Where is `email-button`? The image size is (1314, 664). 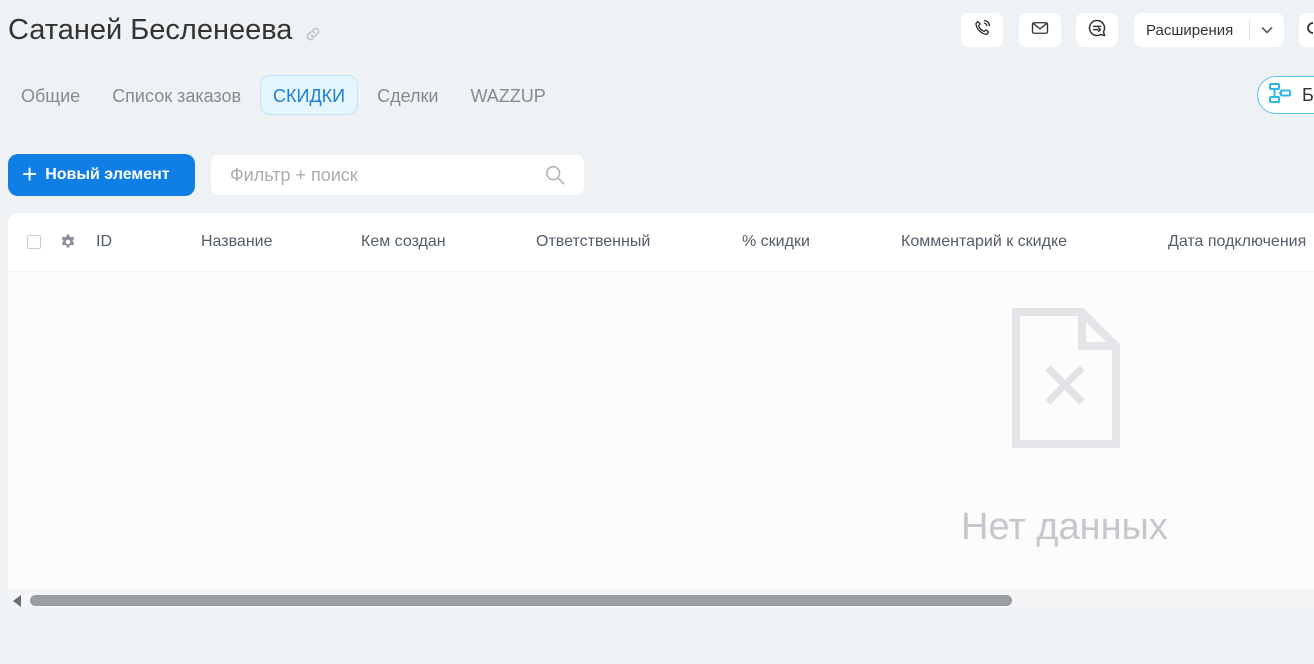
email-button is located at coordinates (1040, 30).